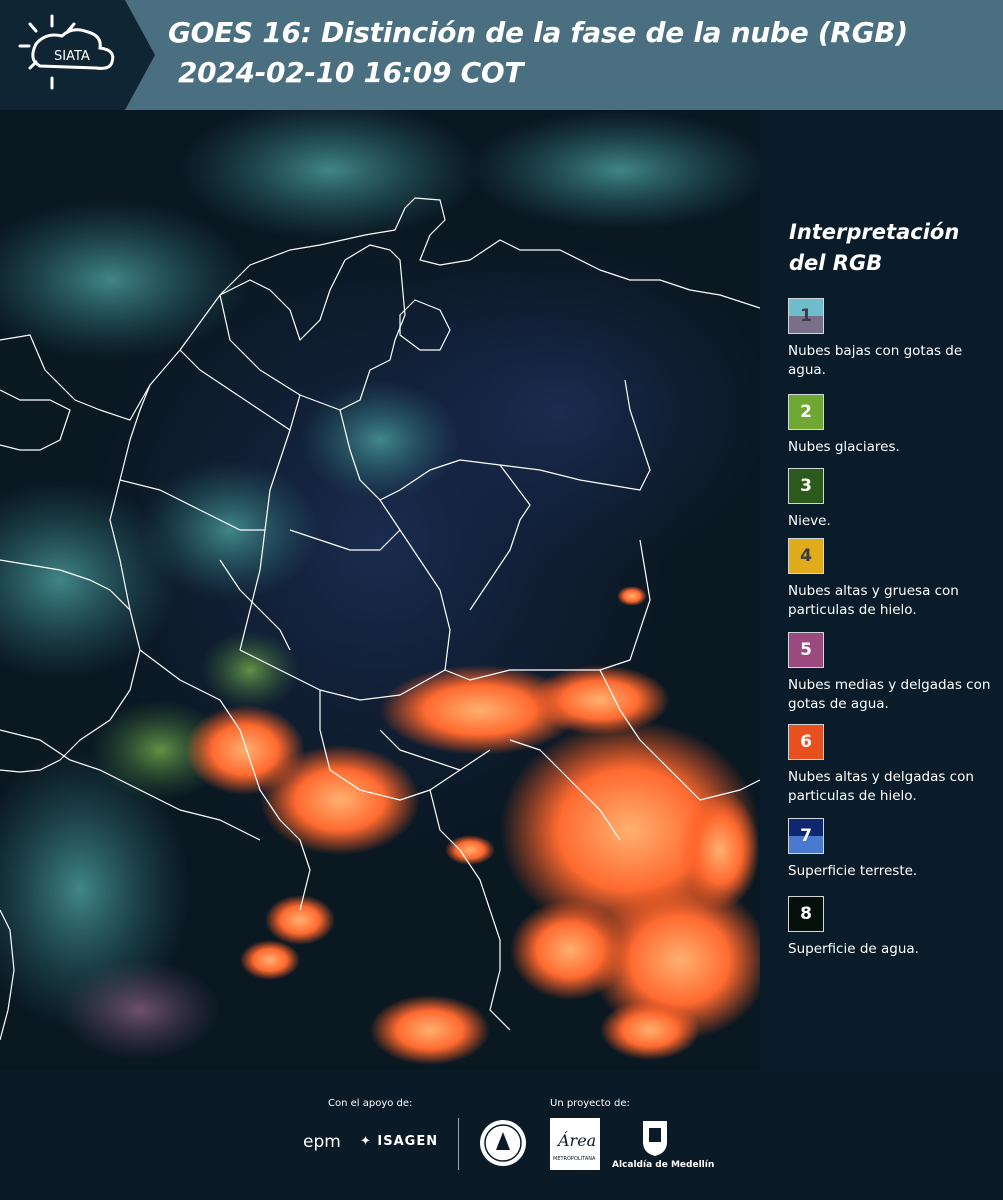 The image size is (1003, 1200). I want to click on legend-number-4: 4, so click(806, 556).